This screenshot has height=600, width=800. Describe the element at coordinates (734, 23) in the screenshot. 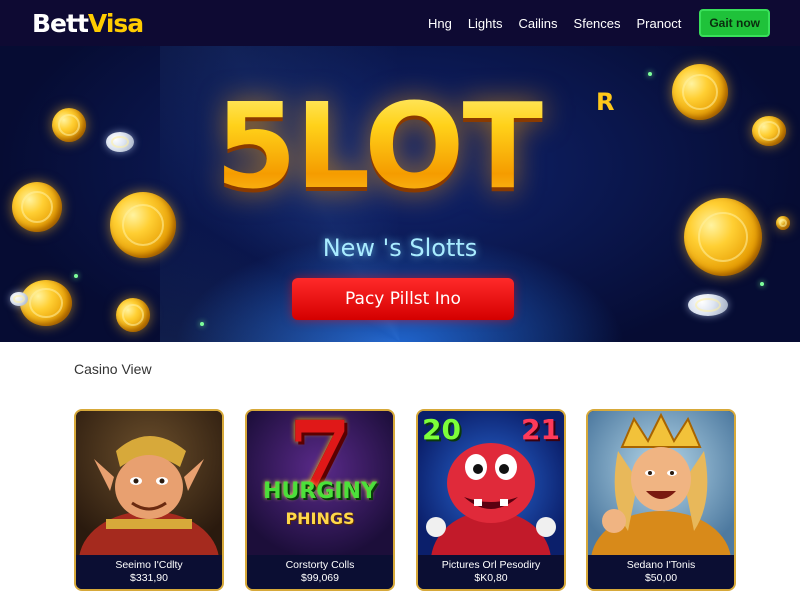

I see `get-now-button: Gait now` at that location.